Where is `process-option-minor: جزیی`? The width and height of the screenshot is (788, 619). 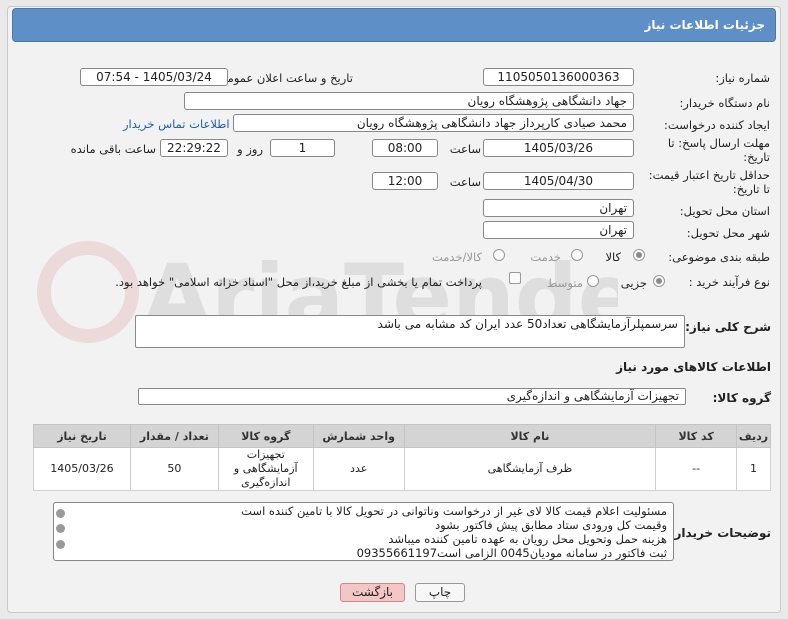
process-option-minor: جزیی is located at coordinates (633, 283).